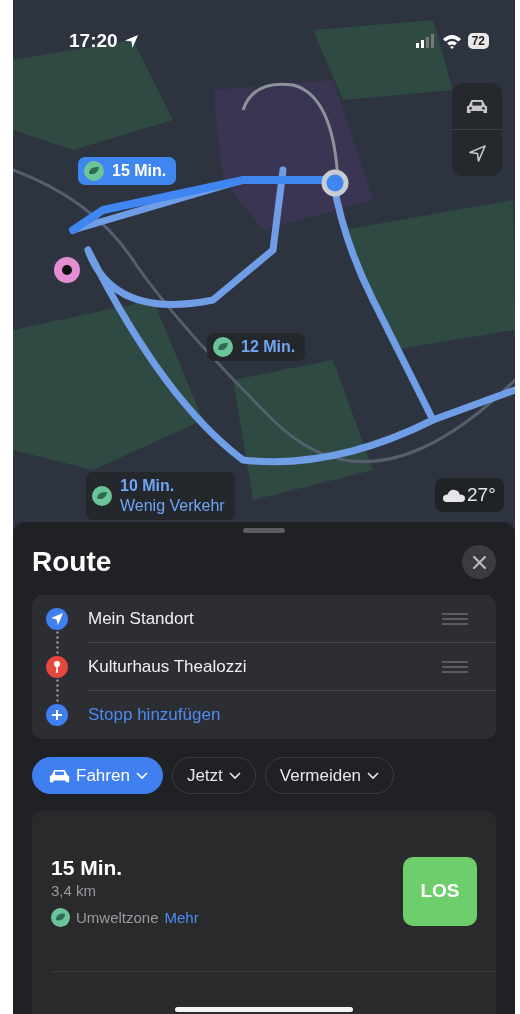 The image size is (520, 1014). What do you see at coordinates (93, 41) in the screenshot?
I see `status-time: 17:20` at bounding box center [93, 41].